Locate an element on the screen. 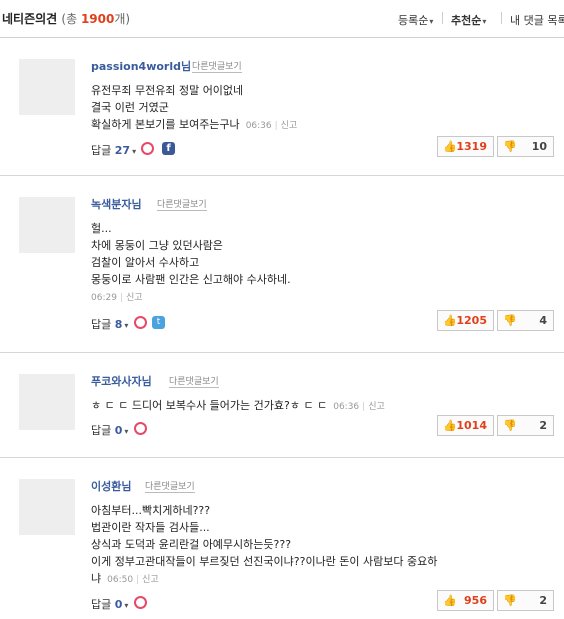 This screenshot has width=564, height=619. upvote-count: 1014 is located at coordinates (471, 425).